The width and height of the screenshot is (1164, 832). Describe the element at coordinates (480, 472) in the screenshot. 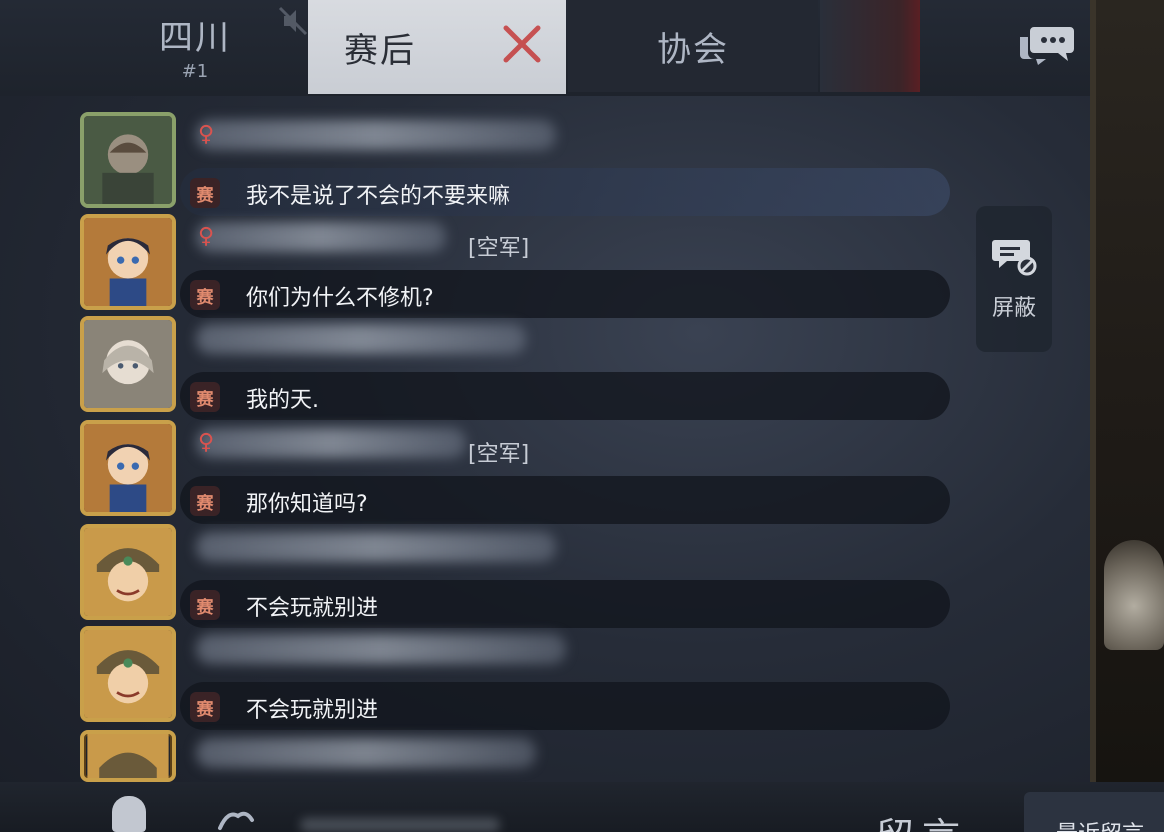

I see `message-row: ♀ [空军] 赛 那你知道吗?` at that location.